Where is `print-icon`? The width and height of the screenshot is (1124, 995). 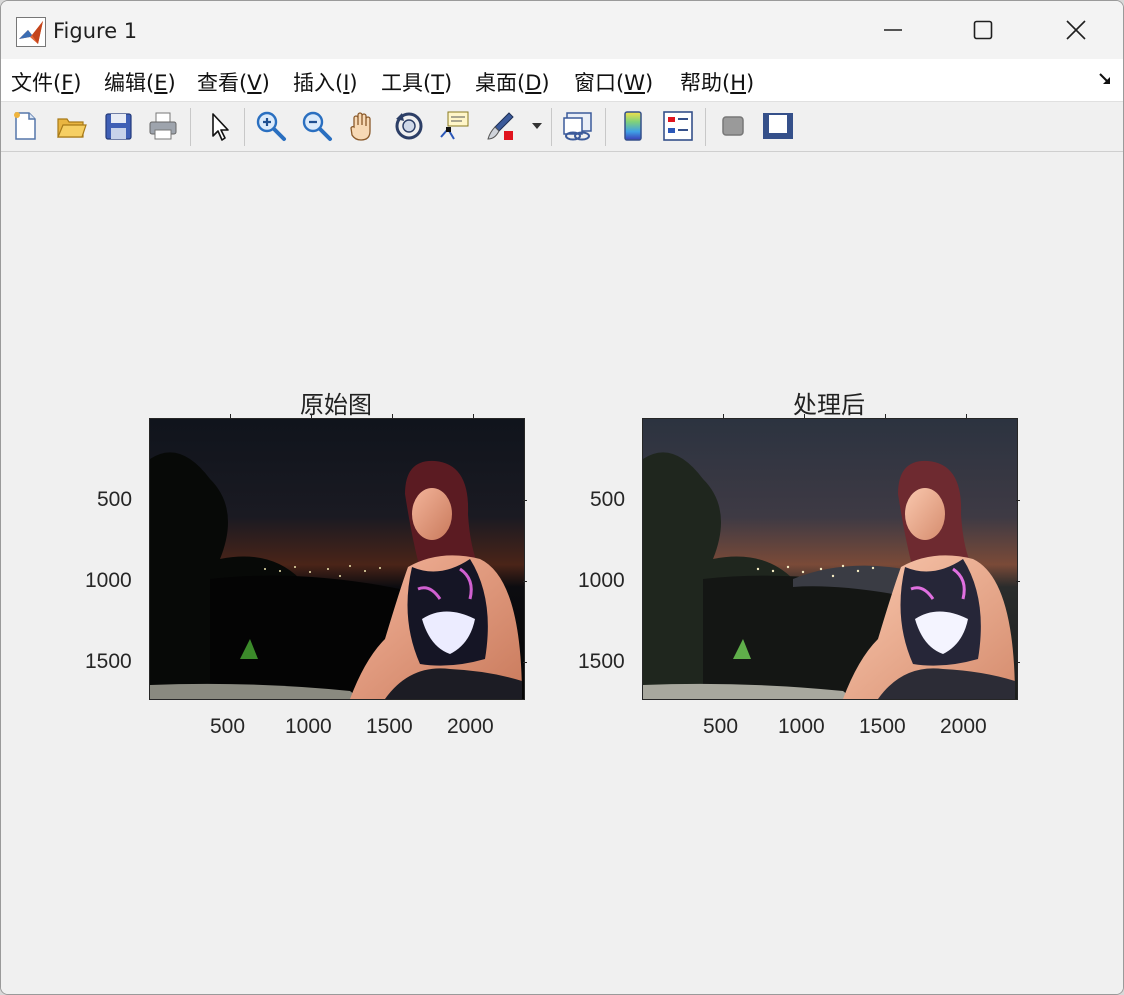
print-icon is located at coordinates (163, 126).